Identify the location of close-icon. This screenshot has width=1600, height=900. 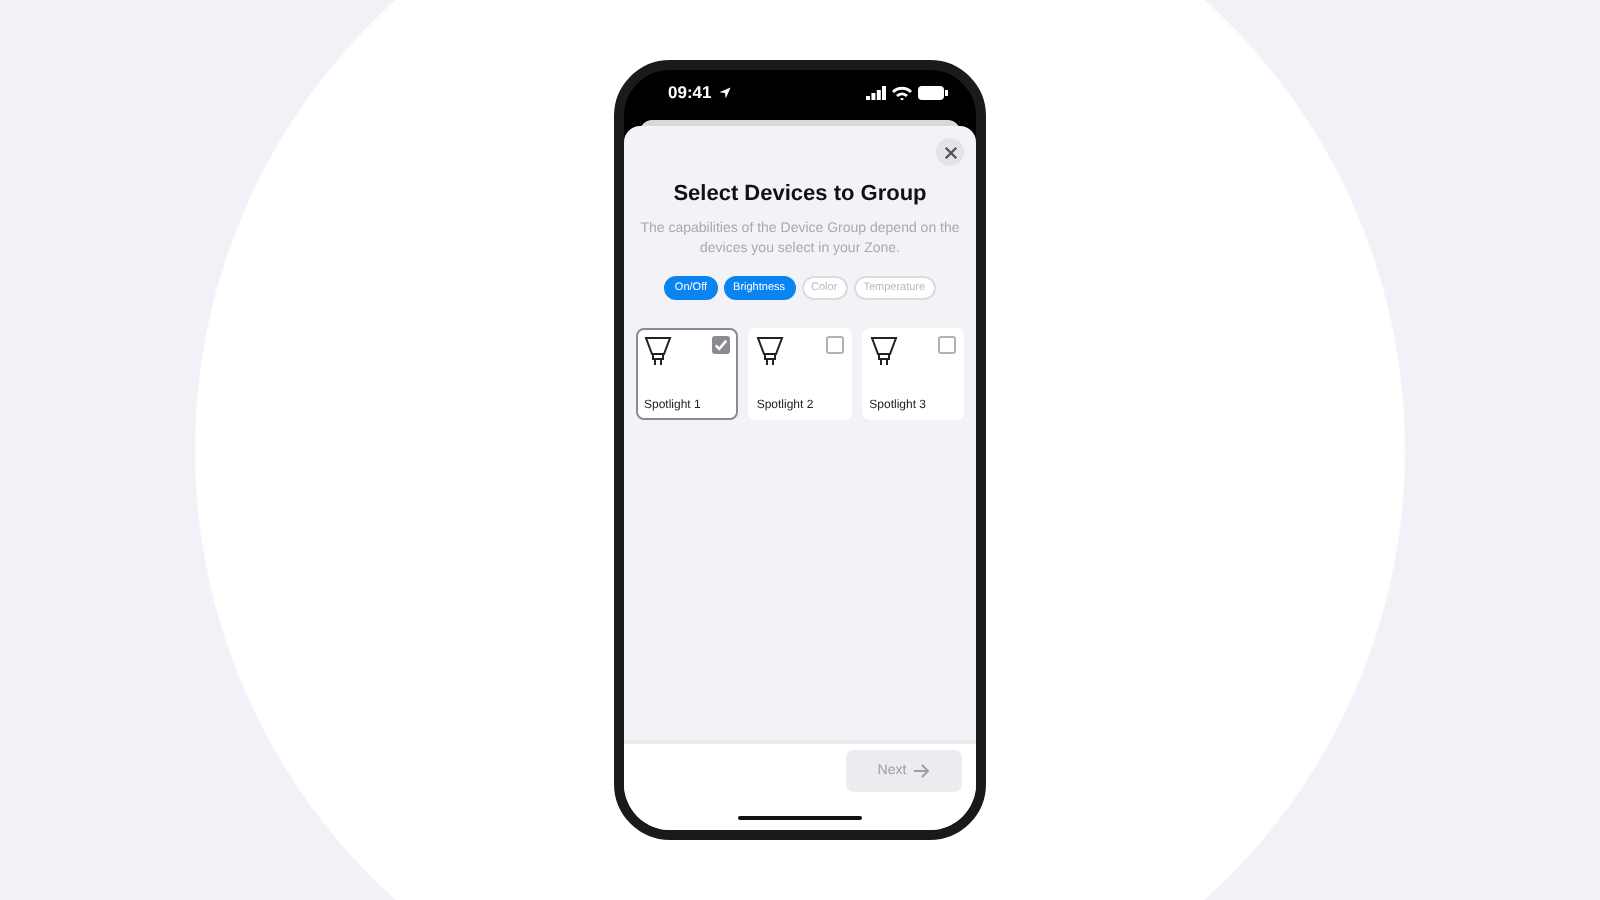
(950, 152).